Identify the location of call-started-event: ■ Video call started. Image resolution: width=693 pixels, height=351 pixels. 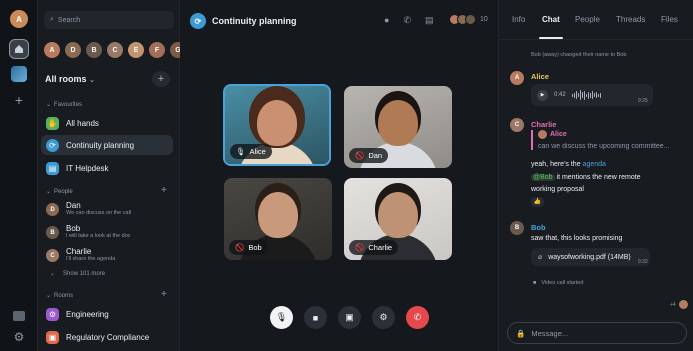
(558, 283).